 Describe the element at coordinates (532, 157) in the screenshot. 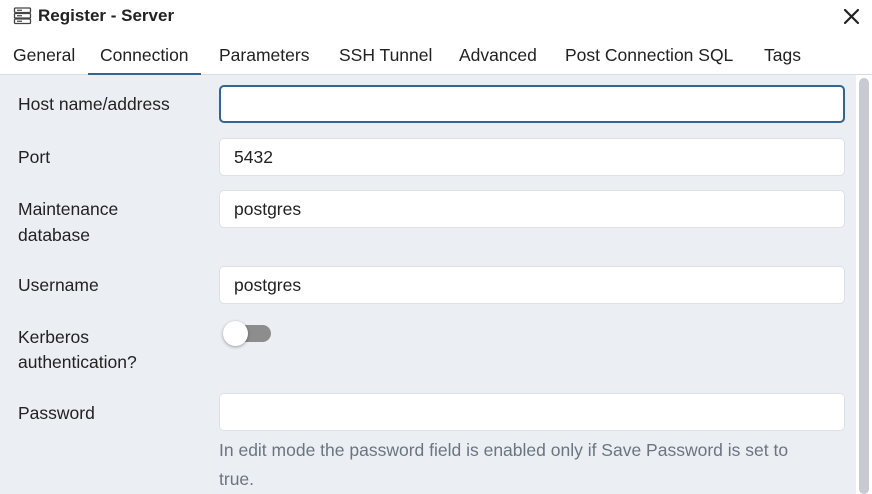

I see `port-input` at that location.